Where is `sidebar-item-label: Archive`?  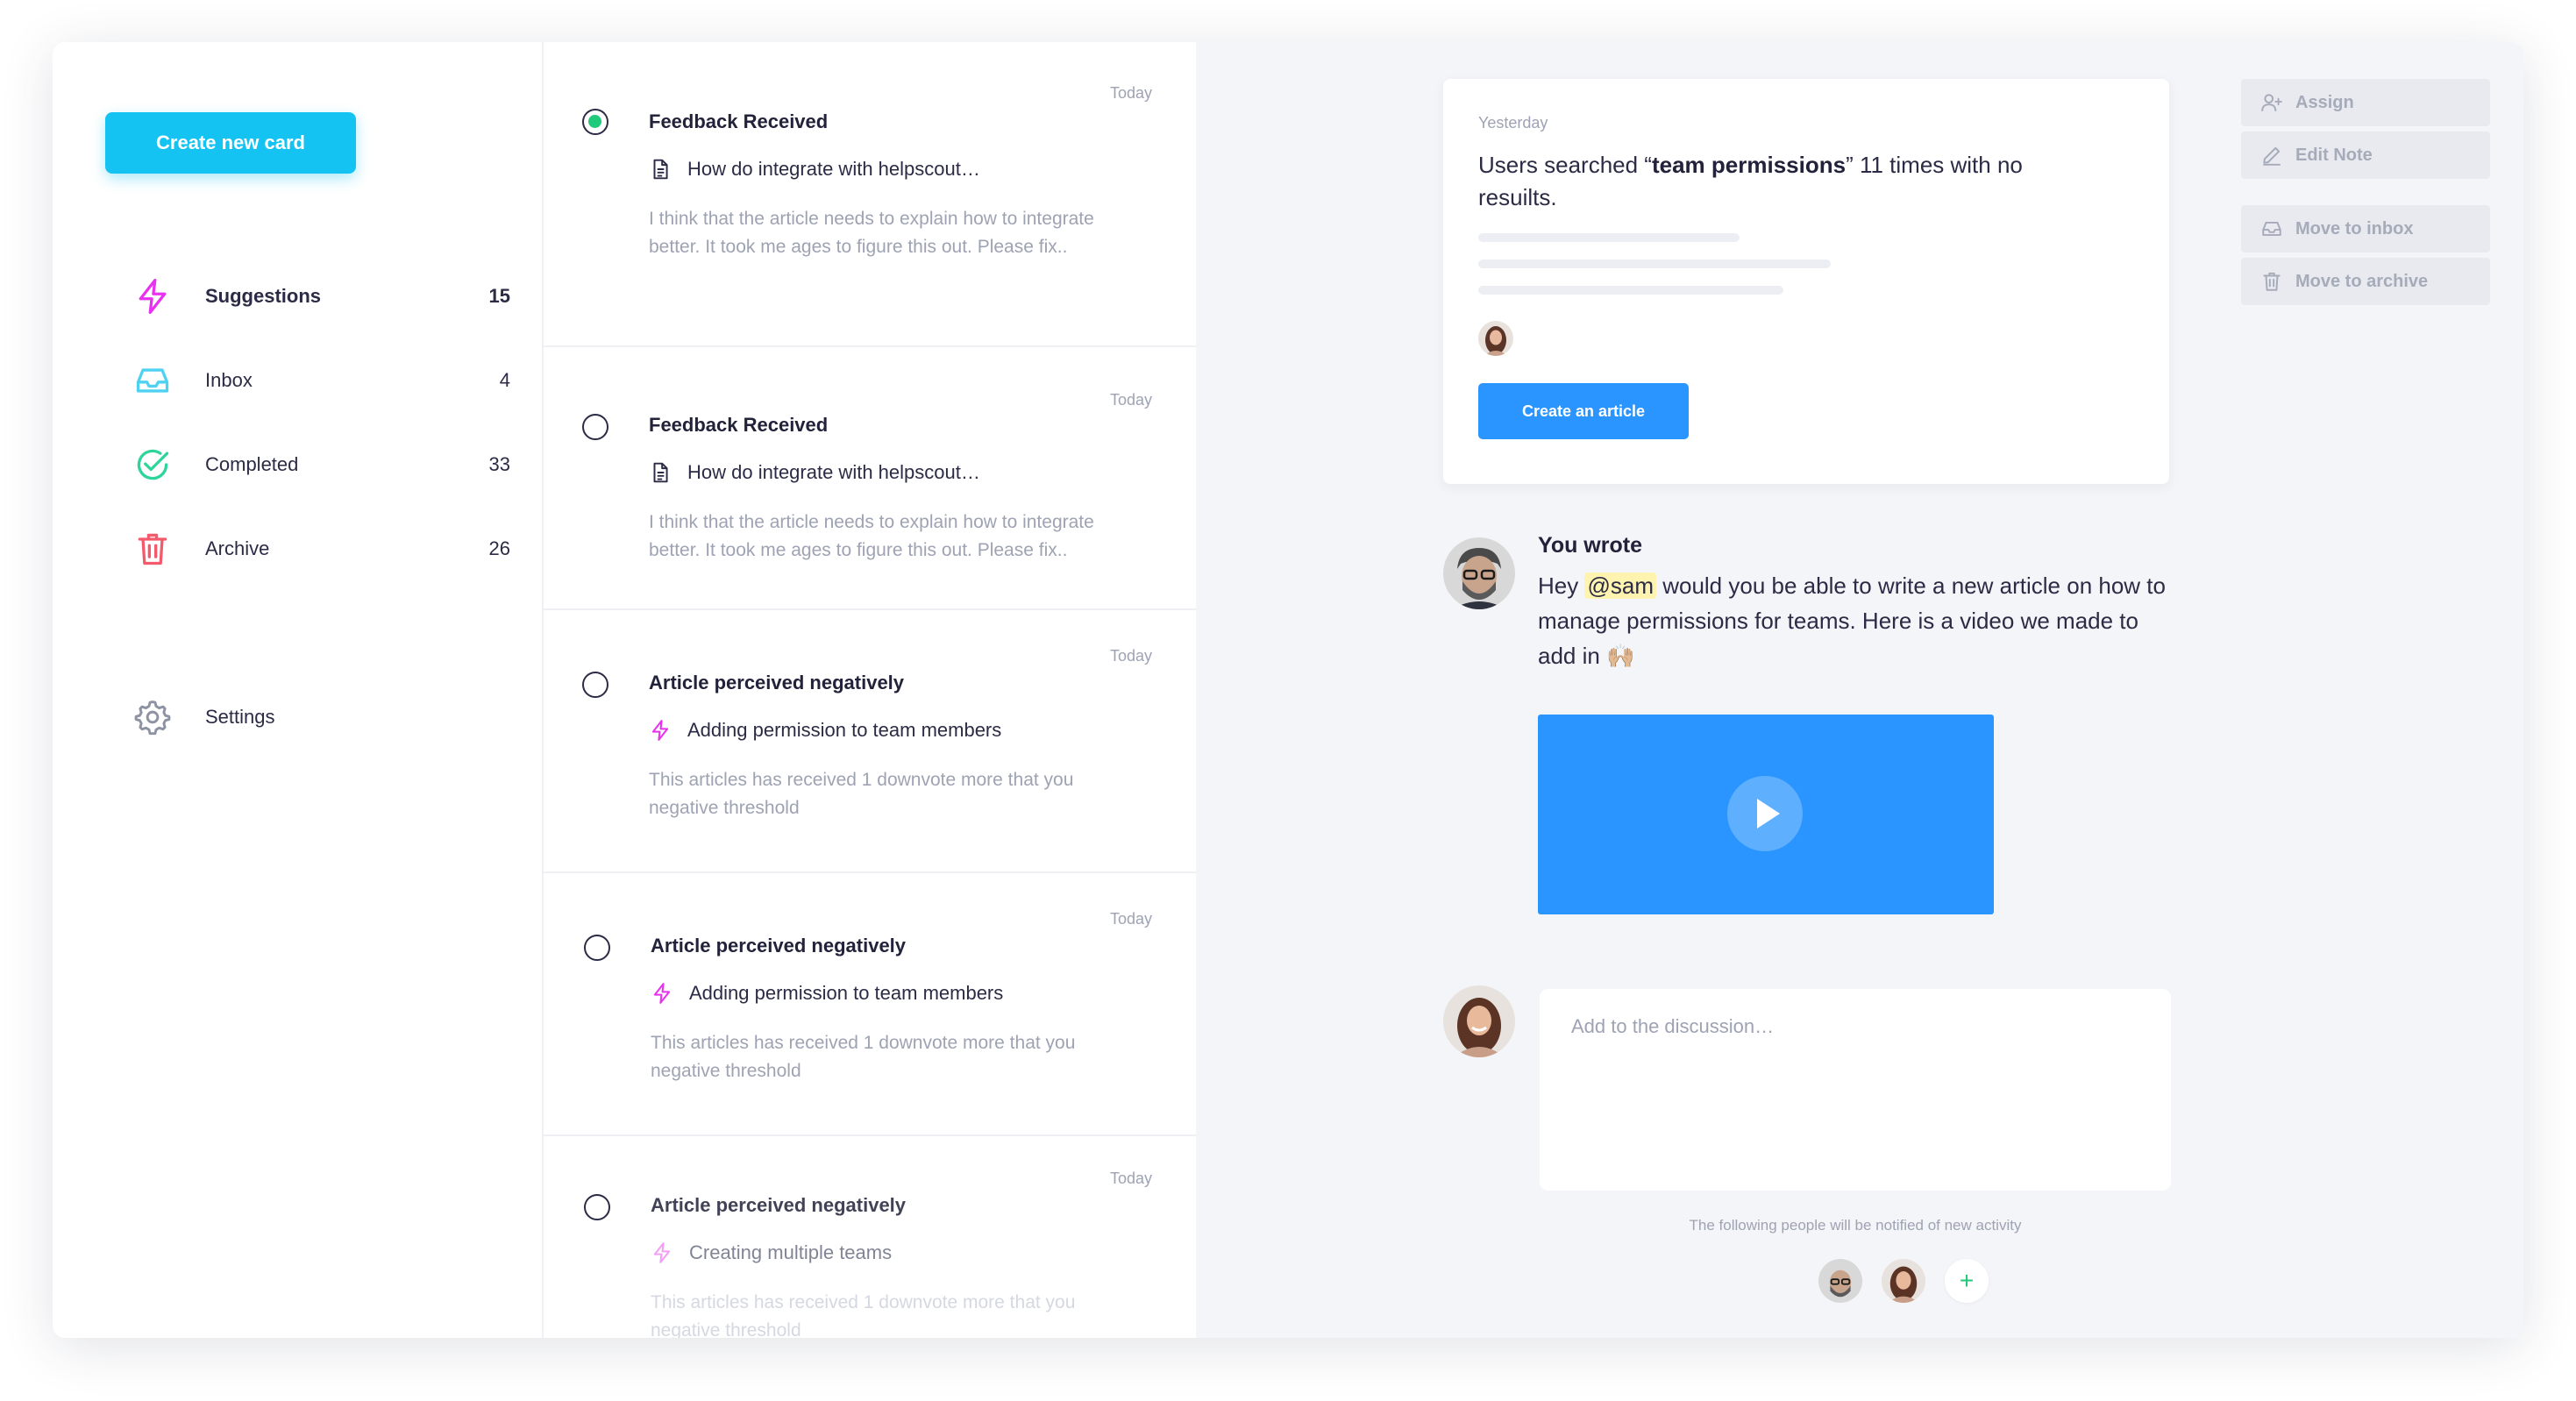
sidebar-item-label: Archive is located at coordinates (237, 548).